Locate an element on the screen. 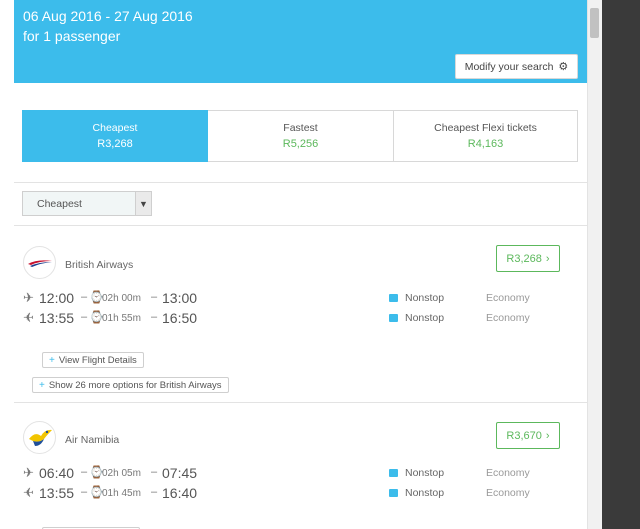 The height and width of the screenshot is (529, 640). tab-label: Fastest is located at coordinates (300, 128).